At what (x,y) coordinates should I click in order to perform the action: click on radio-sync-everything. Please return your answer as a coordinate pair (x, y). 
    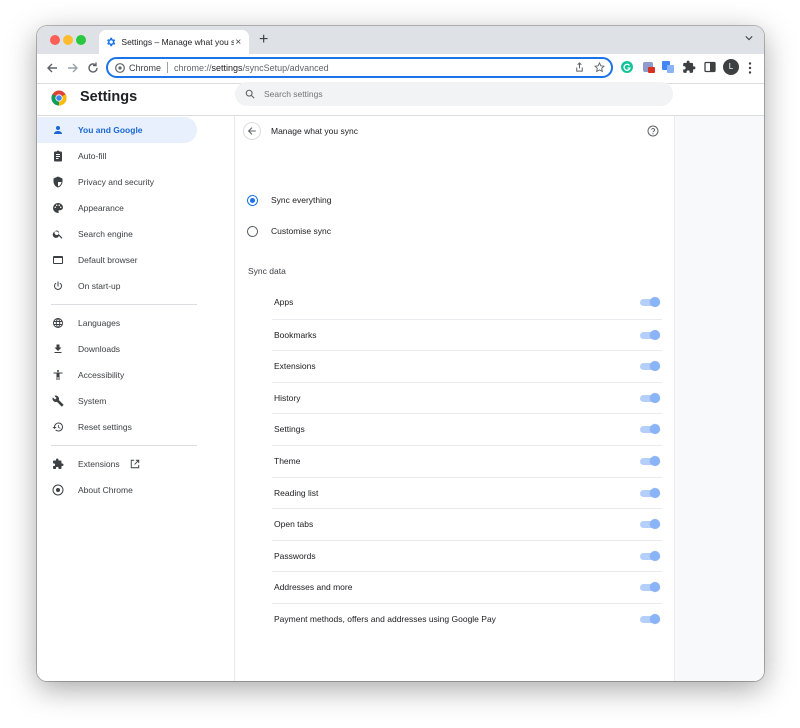
    Looking at the image, I should click on (252, 200).